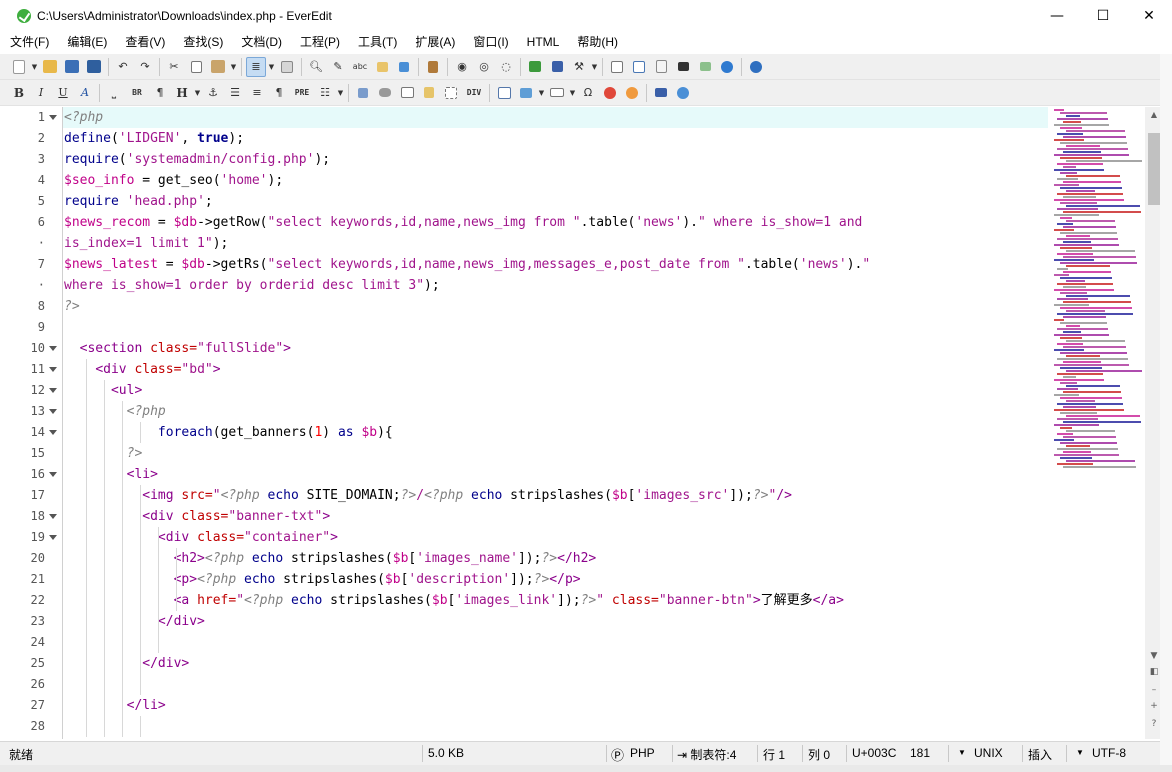 The width and height of the screenshot is (1172, 772). I want to click on clipboard-icon, so click(661, 67).